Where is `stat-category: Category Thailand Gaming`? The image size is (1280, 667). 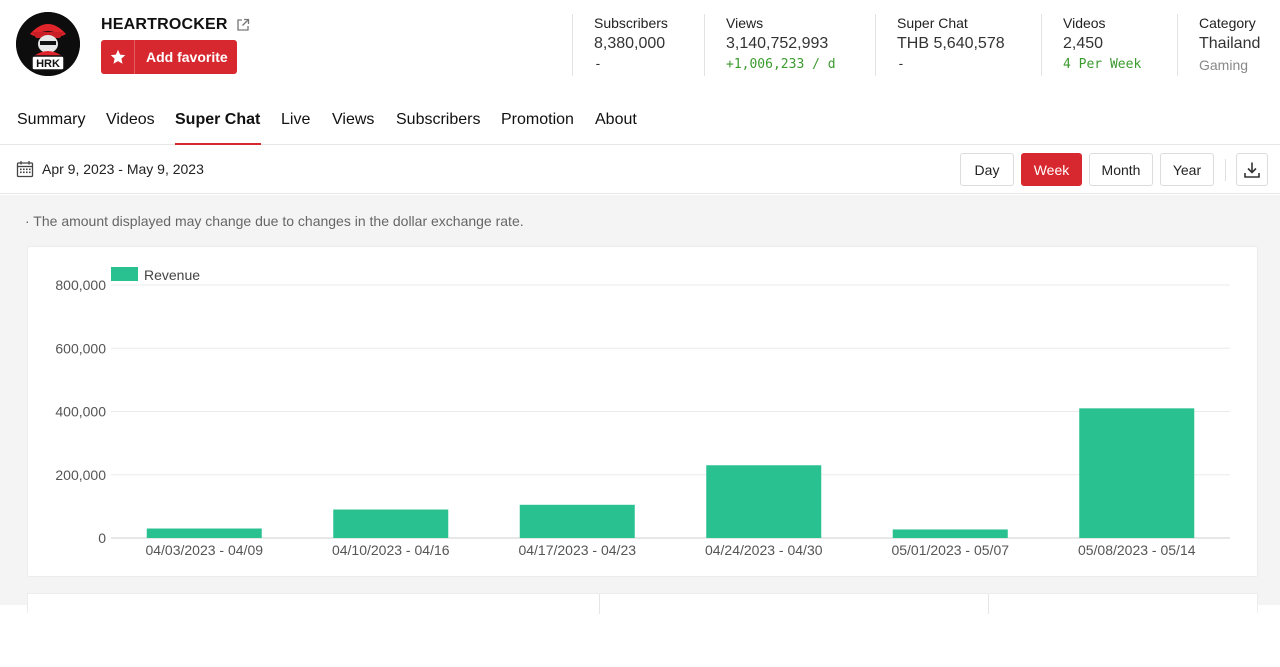 stat-category: Category Thailand Gaming is located at coordinates (1229, 45).